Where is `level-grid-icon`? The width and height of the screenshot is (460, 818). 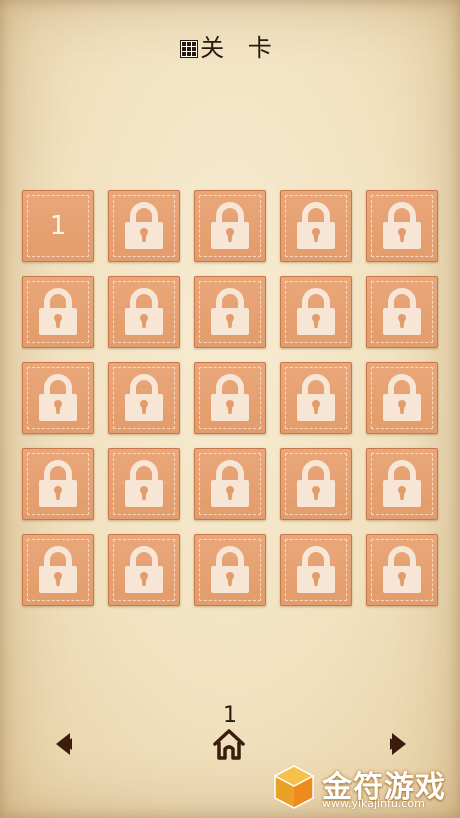
level-grid-icon is located at coordinates (189, 49).